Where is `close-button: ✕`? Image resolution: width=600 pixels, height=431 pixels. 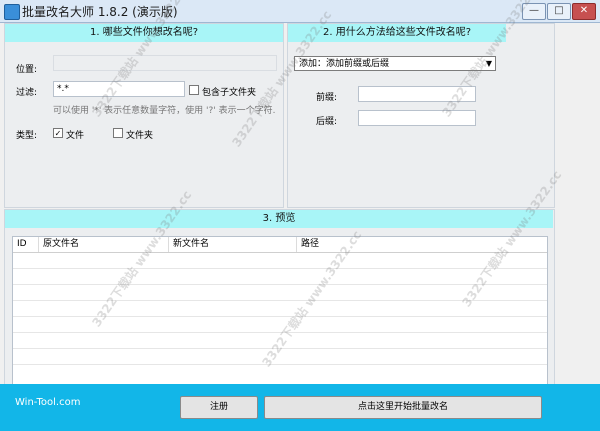 close-button: ✕ is located at coordinates (584, 11).